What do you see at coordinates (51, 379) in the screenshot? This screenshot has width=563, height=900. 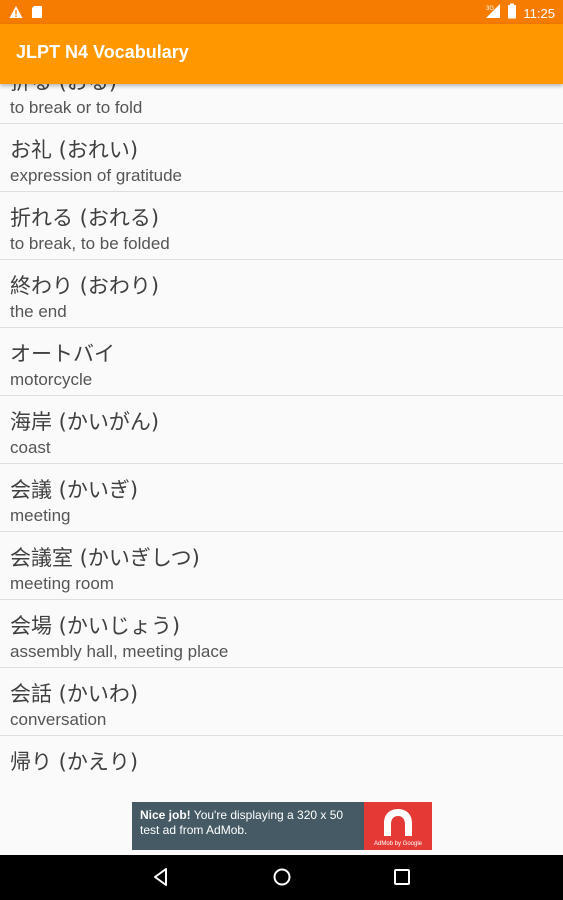 I see `vocab-english: motorcycle` at bounding box center [51, 379].